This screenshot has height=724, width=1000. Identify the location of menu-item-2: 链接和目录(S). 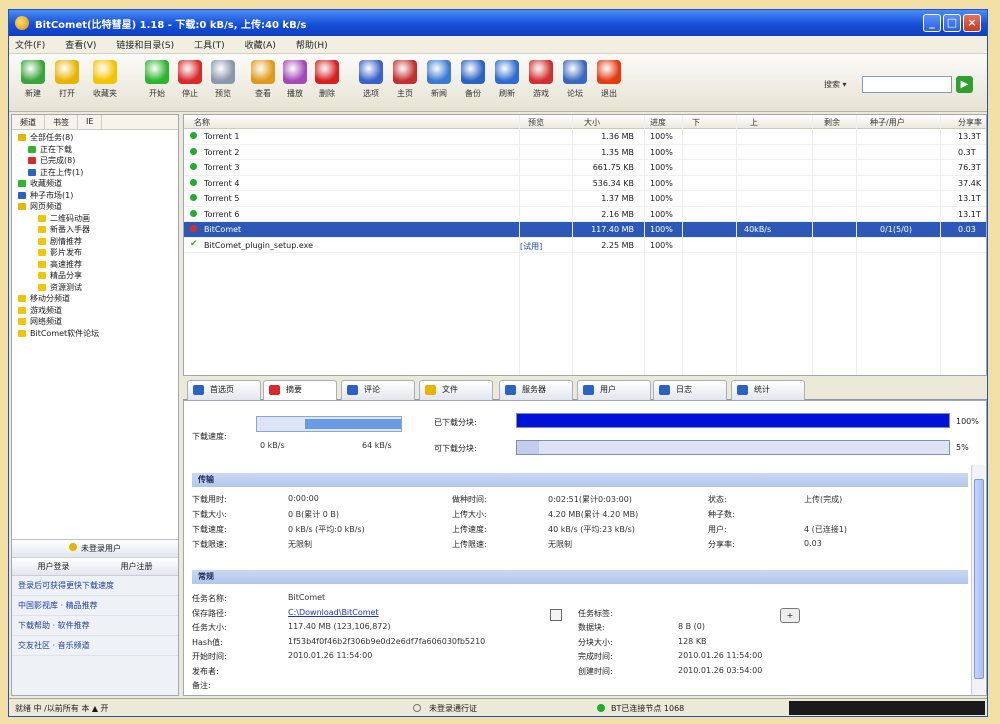
(145, 44).